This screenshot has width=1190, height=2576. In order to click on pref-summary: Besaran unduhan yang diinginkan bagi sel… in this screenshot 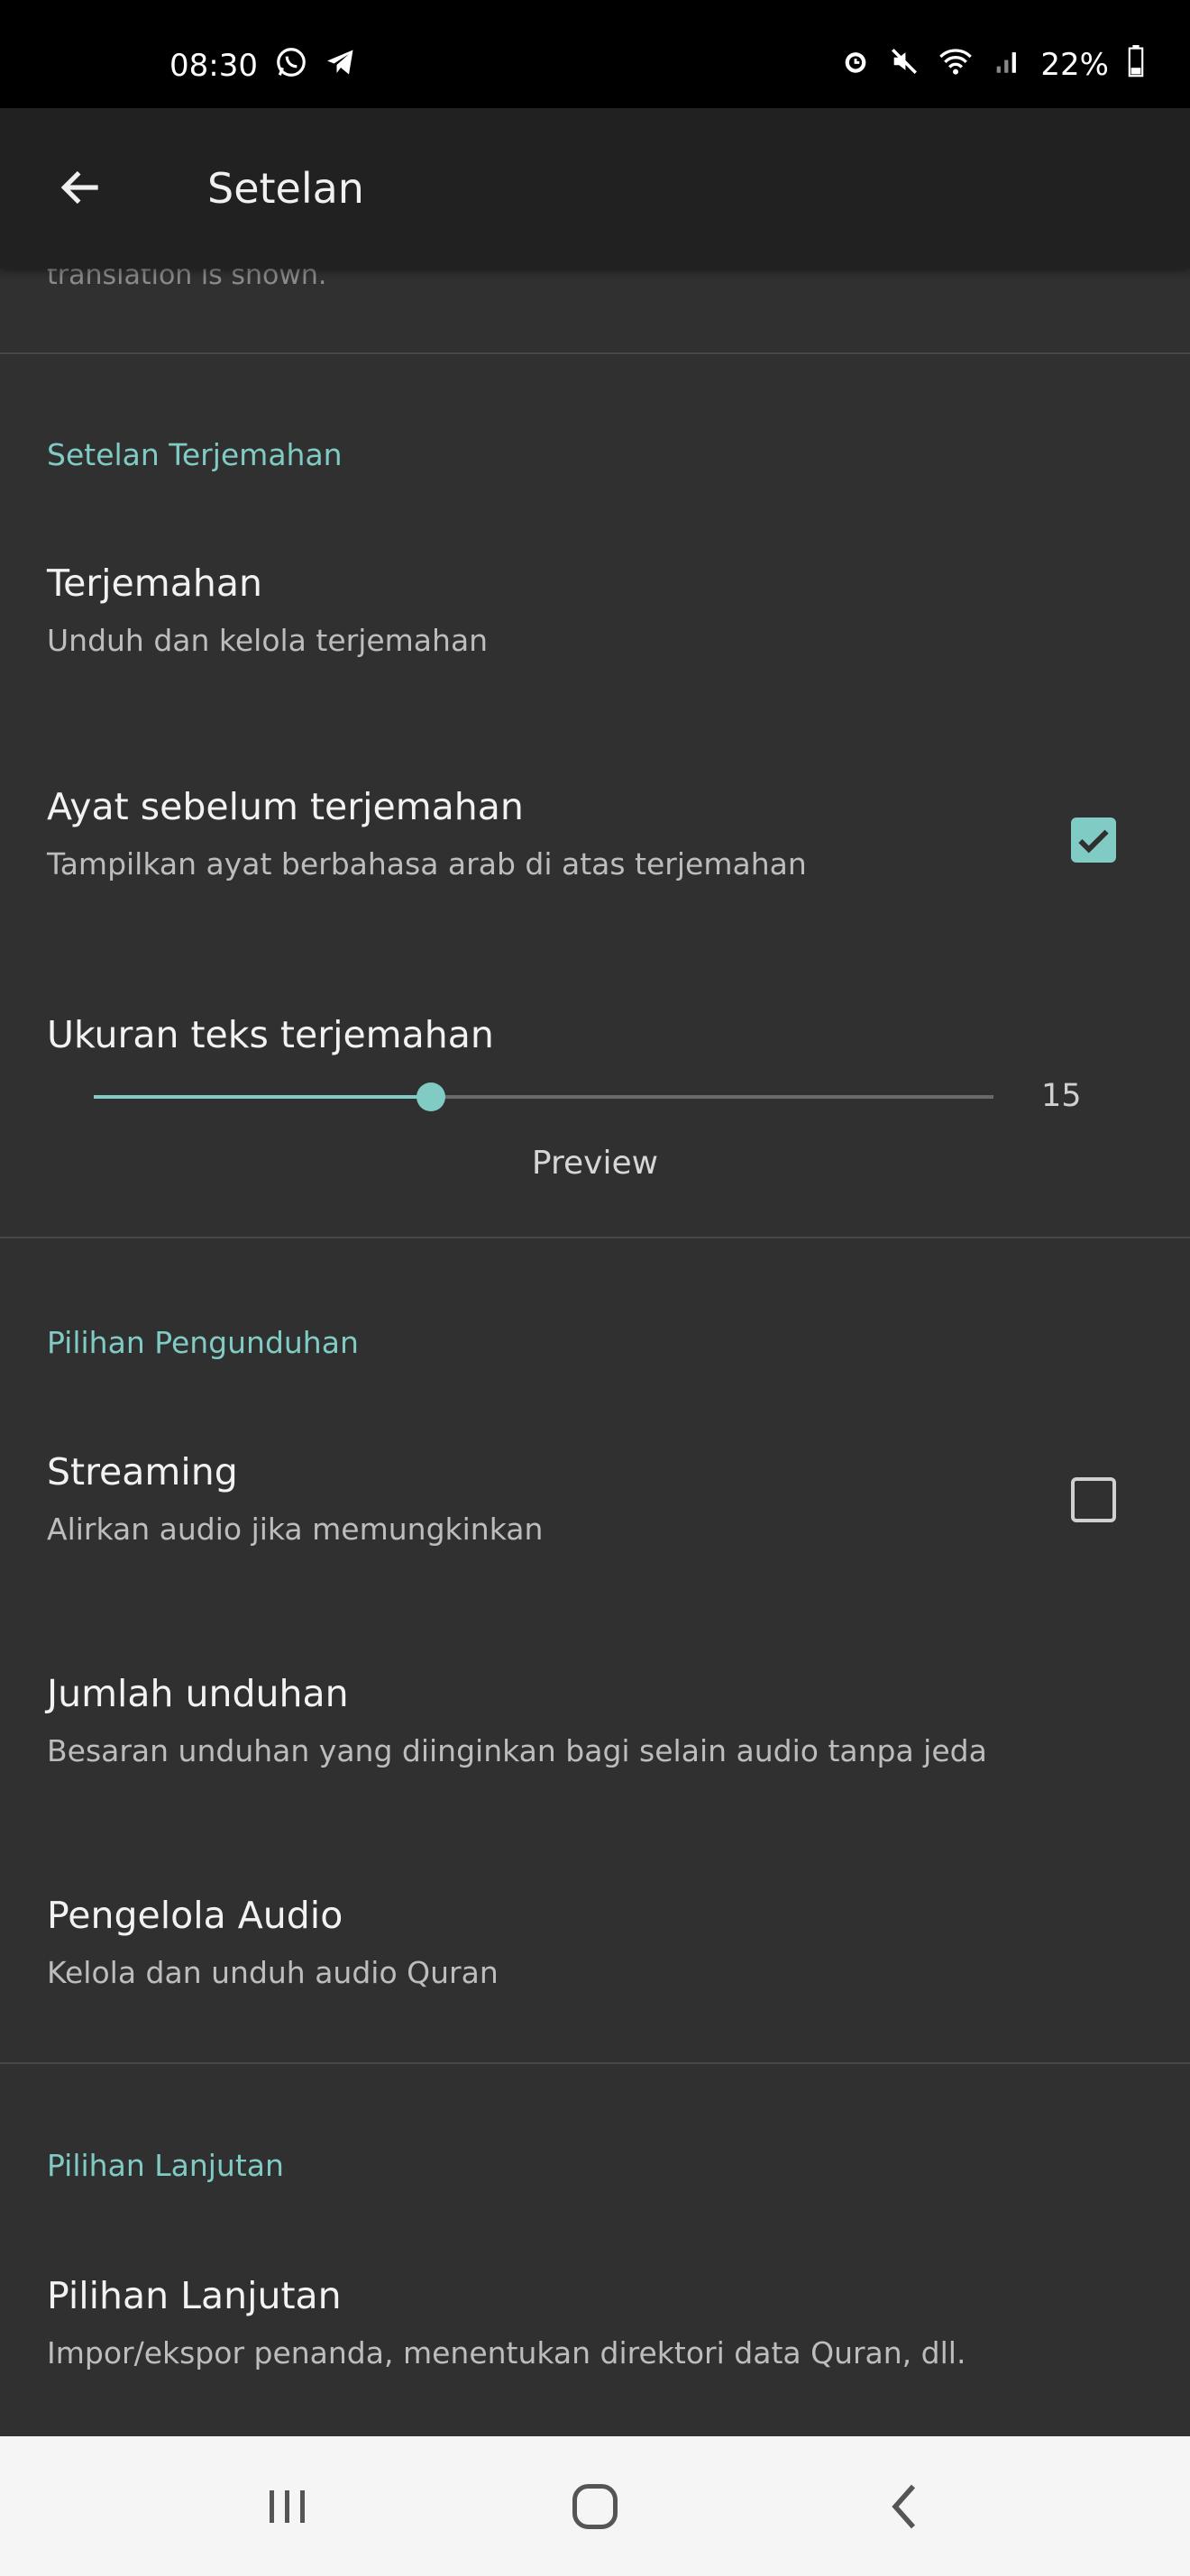, I will do `click(517, 1750)`.